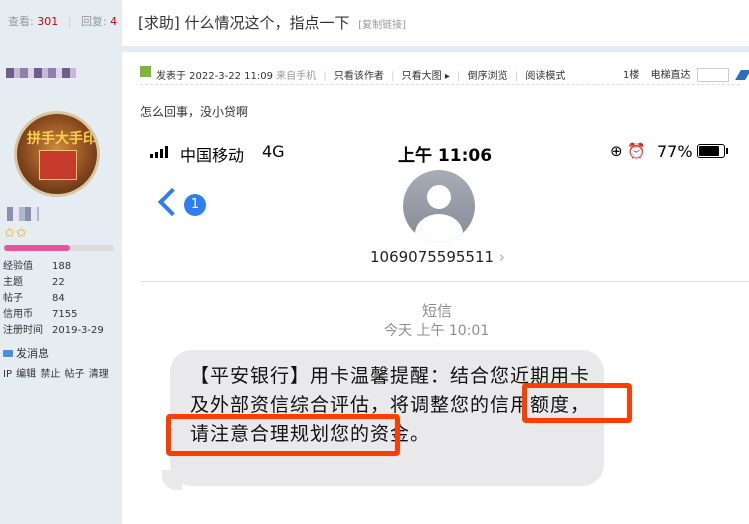  What do you see at coordinates (41, 73) in the screenshot?
I see `username-mosaic` at bounding box center [41, 73].